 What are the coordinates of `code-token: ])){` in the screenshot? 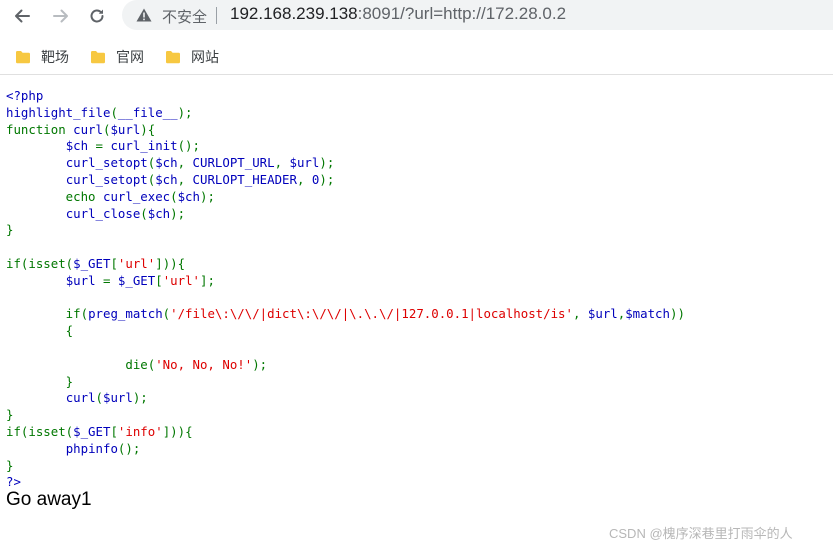 It's located at (170, 263).